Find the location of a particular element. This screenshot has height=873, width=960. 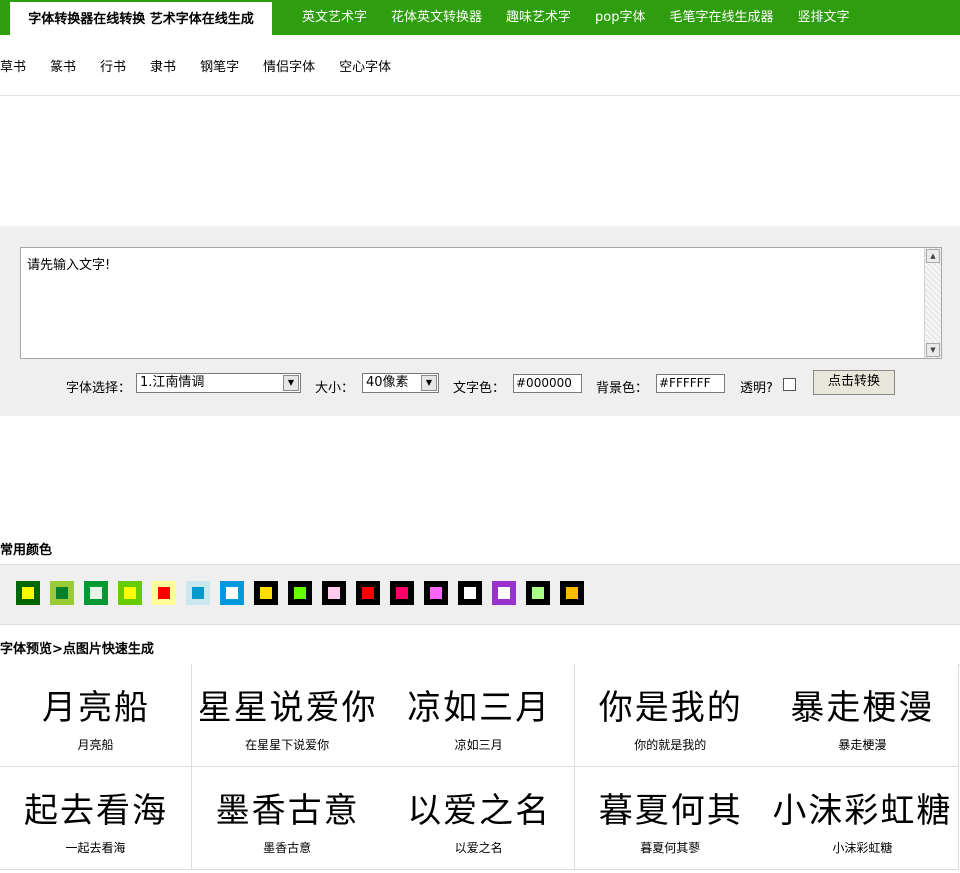

transparent-checkbox is located at coordinates (789, 384).